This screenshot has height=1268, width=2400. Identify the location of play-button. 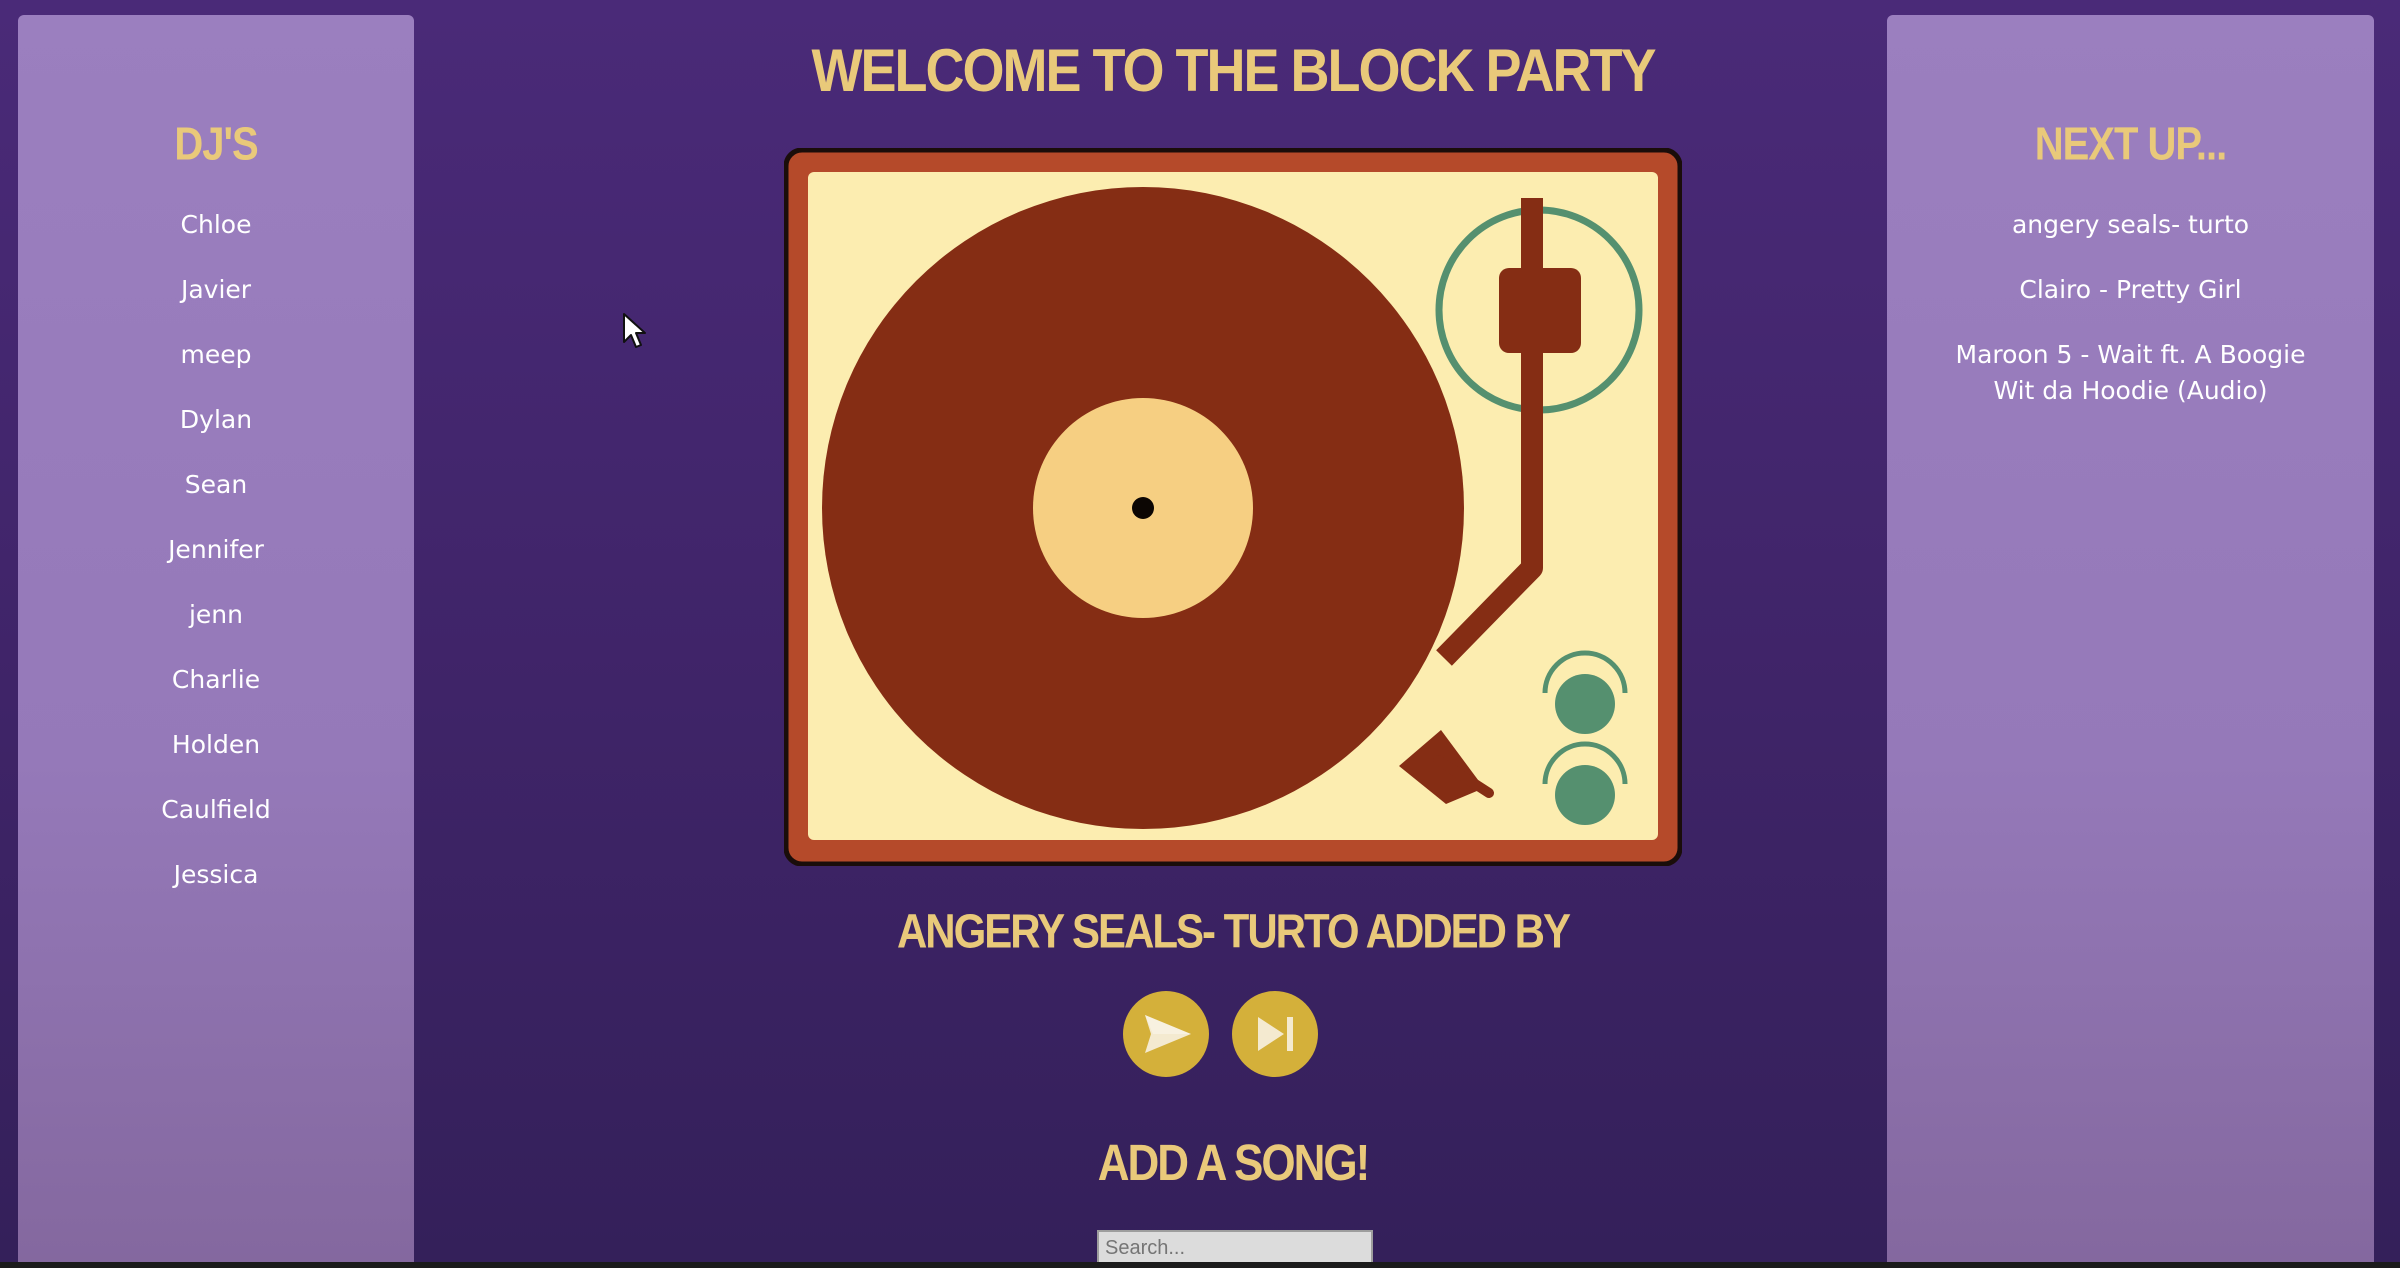
(1166, 1034).